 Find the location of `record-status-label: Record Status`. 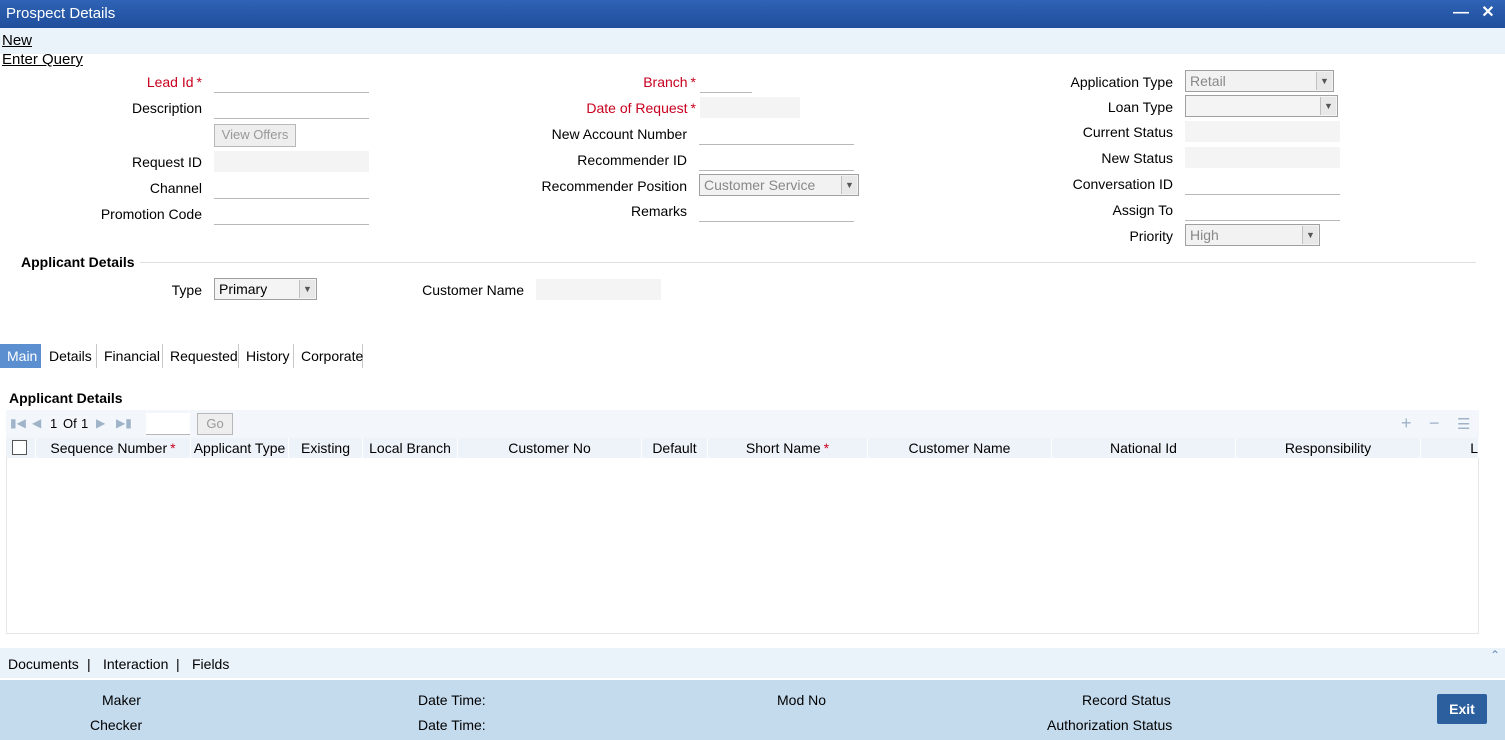

record-status-label: Record Status is located at coordinates (1126, 700).